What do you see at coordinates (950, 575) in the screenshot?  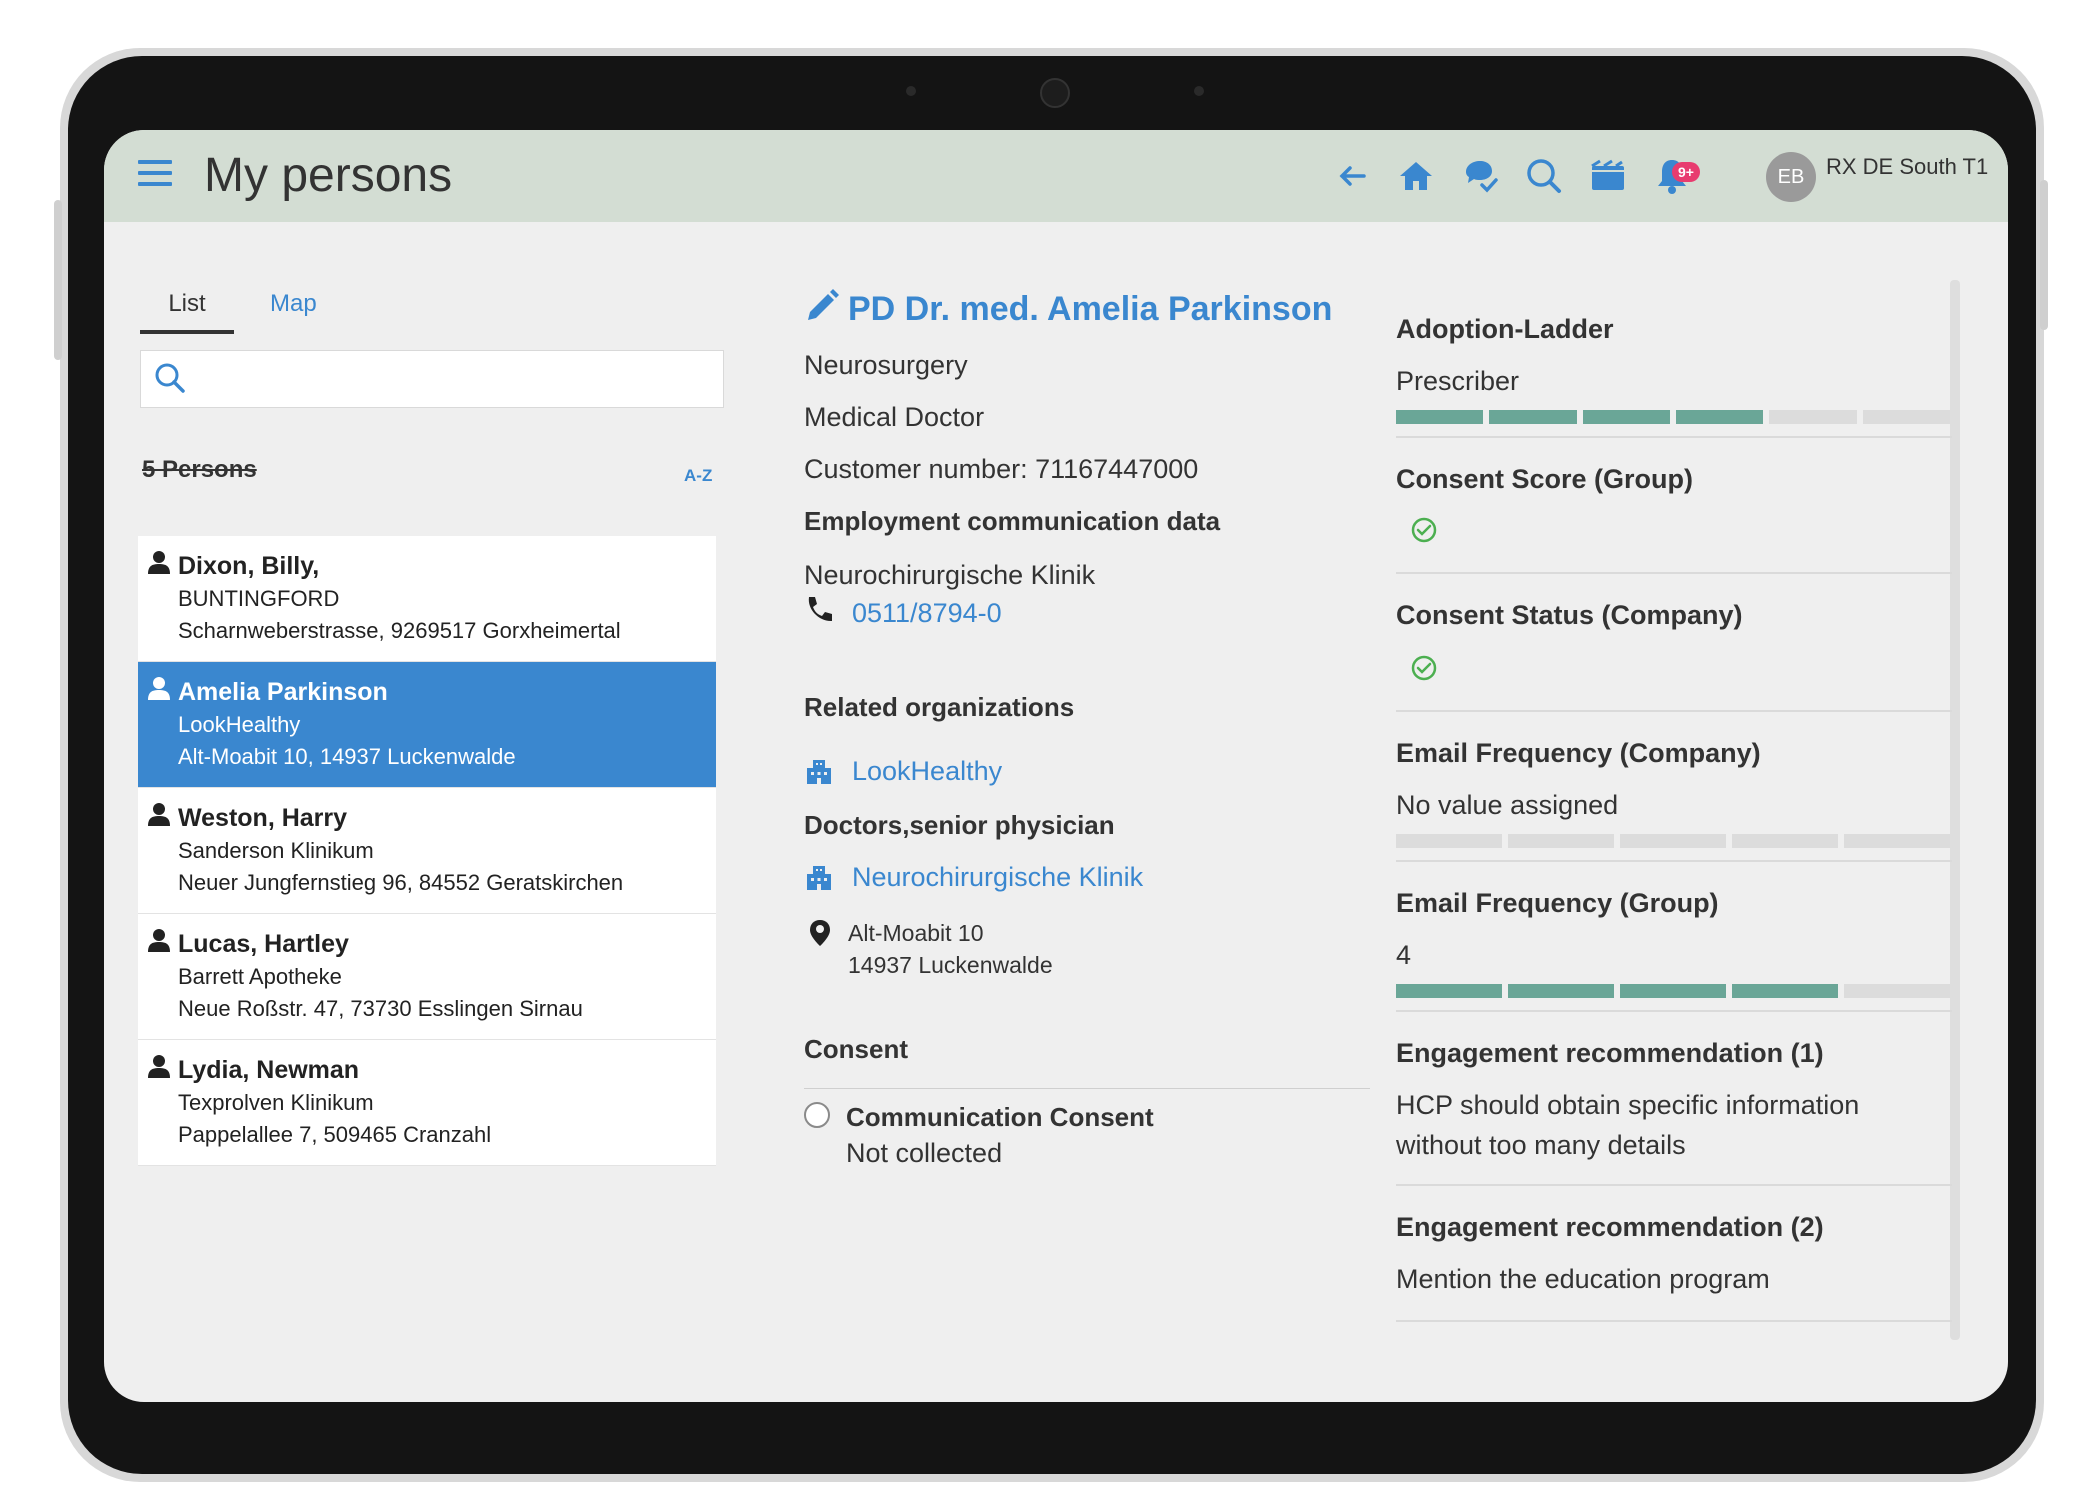 I see `employment-org: Neurochirurgische Klinik` at bounding box center [950, 575].